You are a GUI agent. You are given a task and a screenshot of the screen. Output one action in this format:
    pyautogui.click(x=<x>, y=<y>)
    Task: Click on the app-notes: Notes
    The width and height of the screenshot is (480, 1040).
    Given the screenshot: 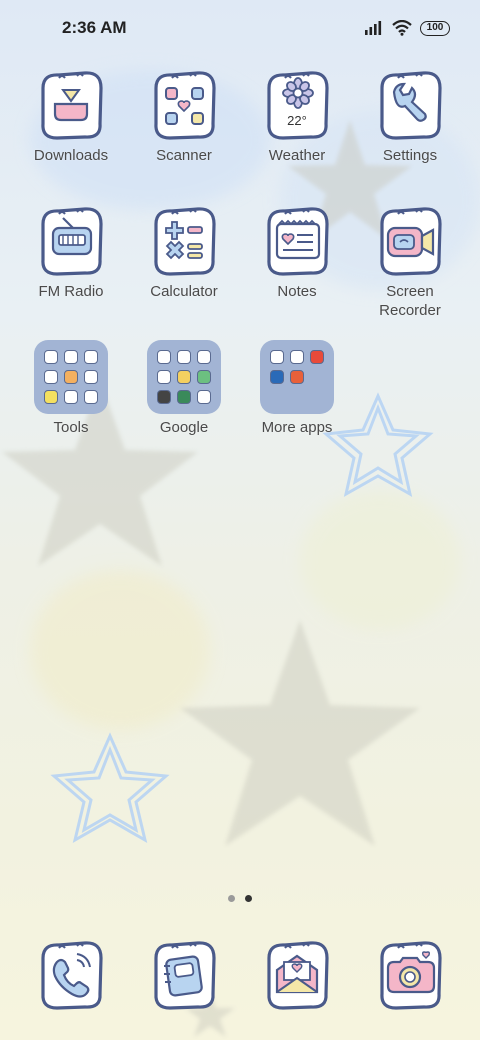 What is the action you would take?
    pyautogui.click(x=297, y=252)
    